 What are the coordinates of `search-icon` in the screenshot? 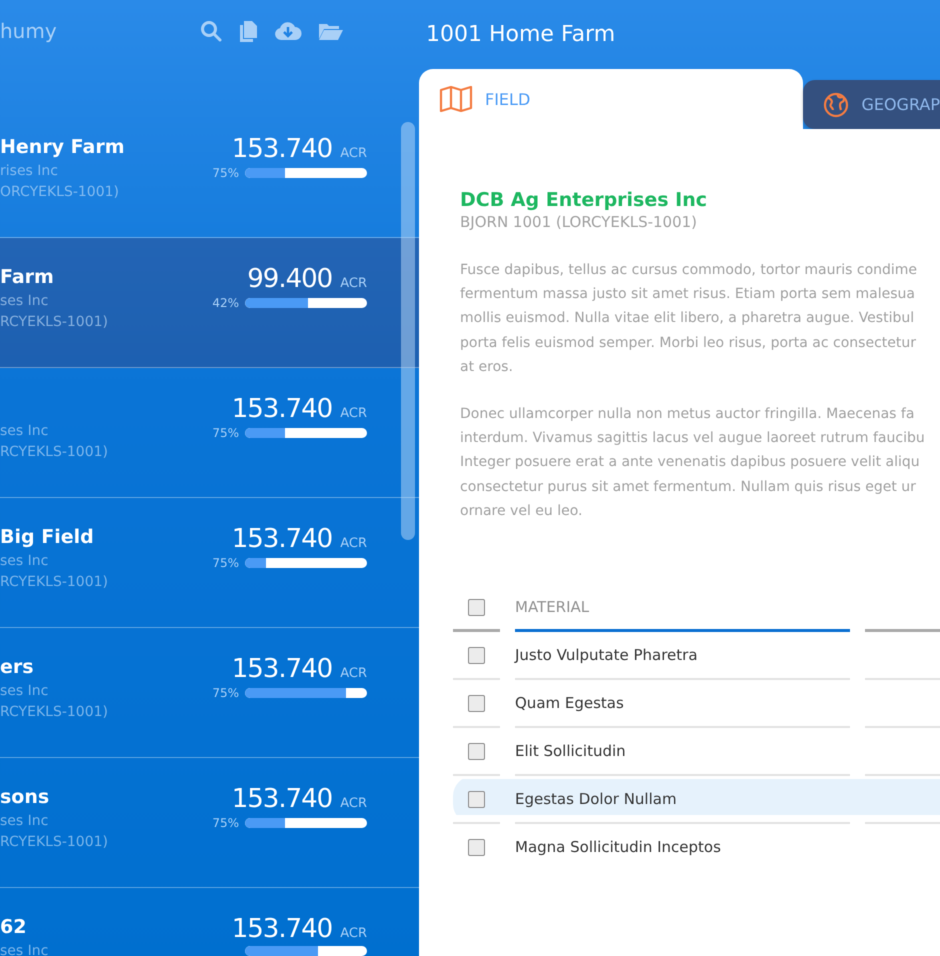 It's located at (211, 31).